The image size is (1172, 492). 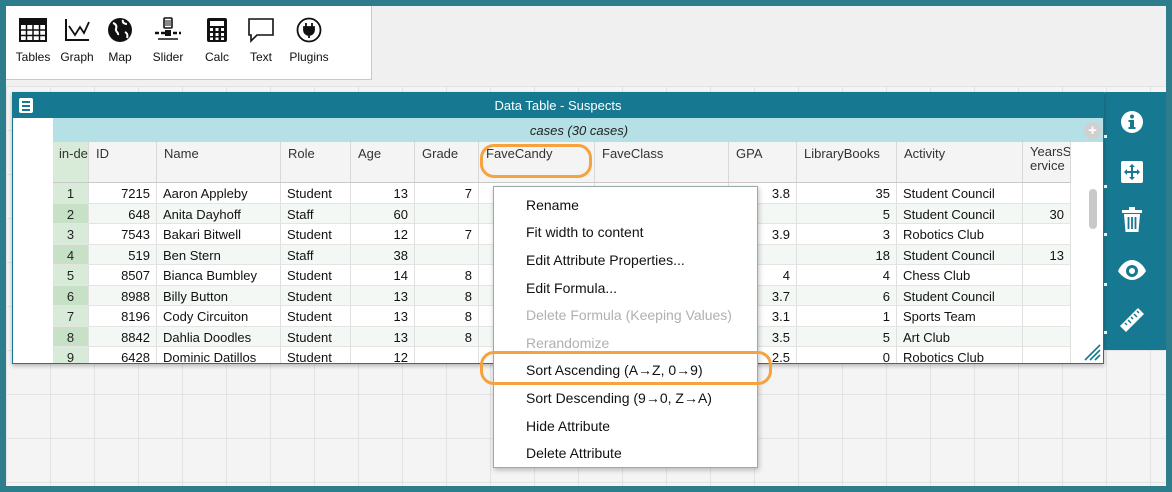 What do you see at coordinates (219, 355) in the screenshot?
I see `table-cell: Dominic Datillos` at bounding box center [219, 355].